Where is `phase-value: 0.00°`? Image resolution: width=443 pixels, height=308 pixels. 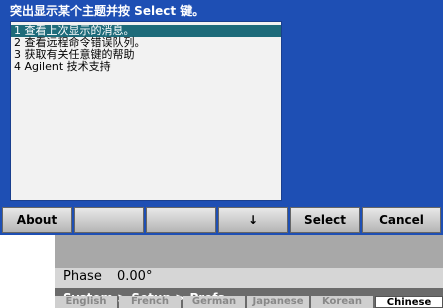
phase-value: 0.00° is located at coordinates (135, 276).